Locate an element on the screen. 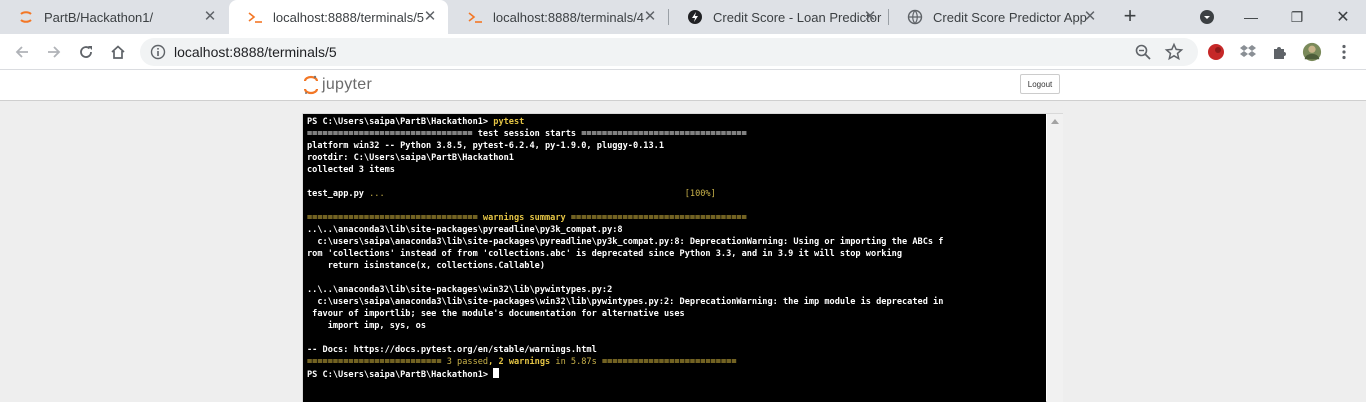  avatar is located at coordinates (1312, 52).